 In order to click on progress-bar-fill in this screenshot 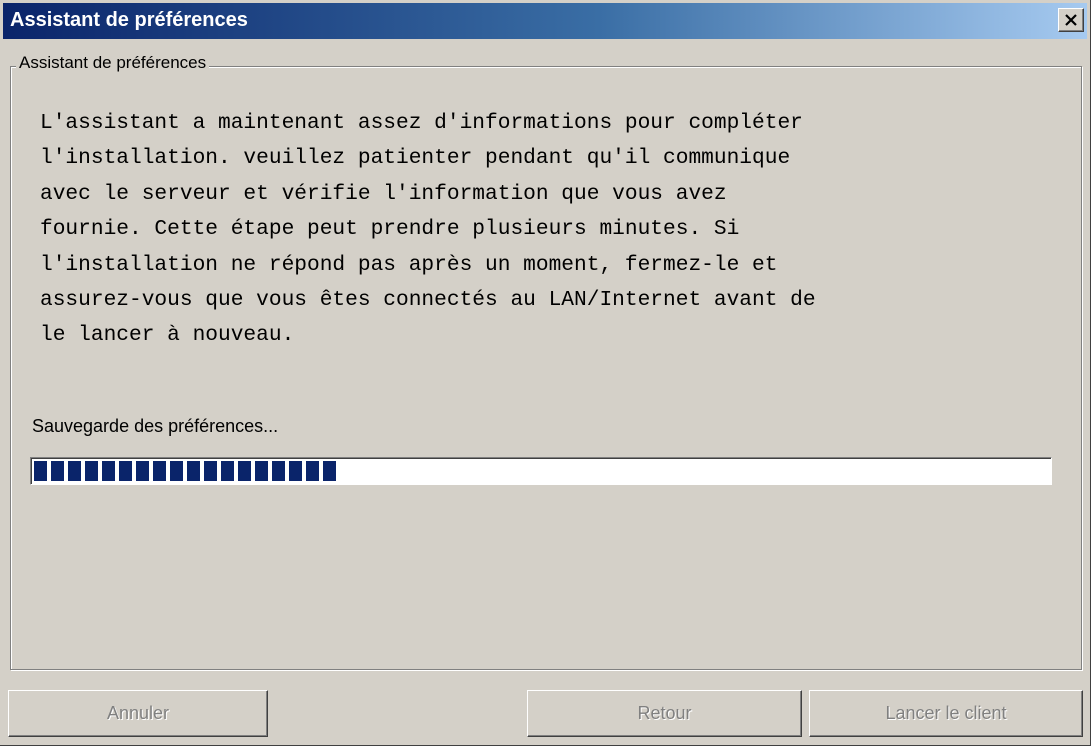, I will do `click(185, 471)`.